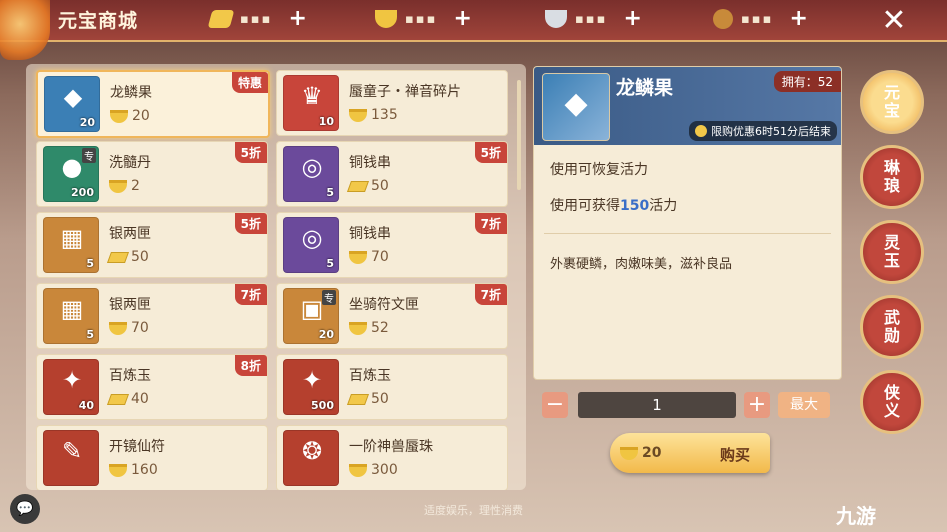 The width and height of the screenshot is (947, 532). I want to click on gold-bar-icon, so click(118, 257).